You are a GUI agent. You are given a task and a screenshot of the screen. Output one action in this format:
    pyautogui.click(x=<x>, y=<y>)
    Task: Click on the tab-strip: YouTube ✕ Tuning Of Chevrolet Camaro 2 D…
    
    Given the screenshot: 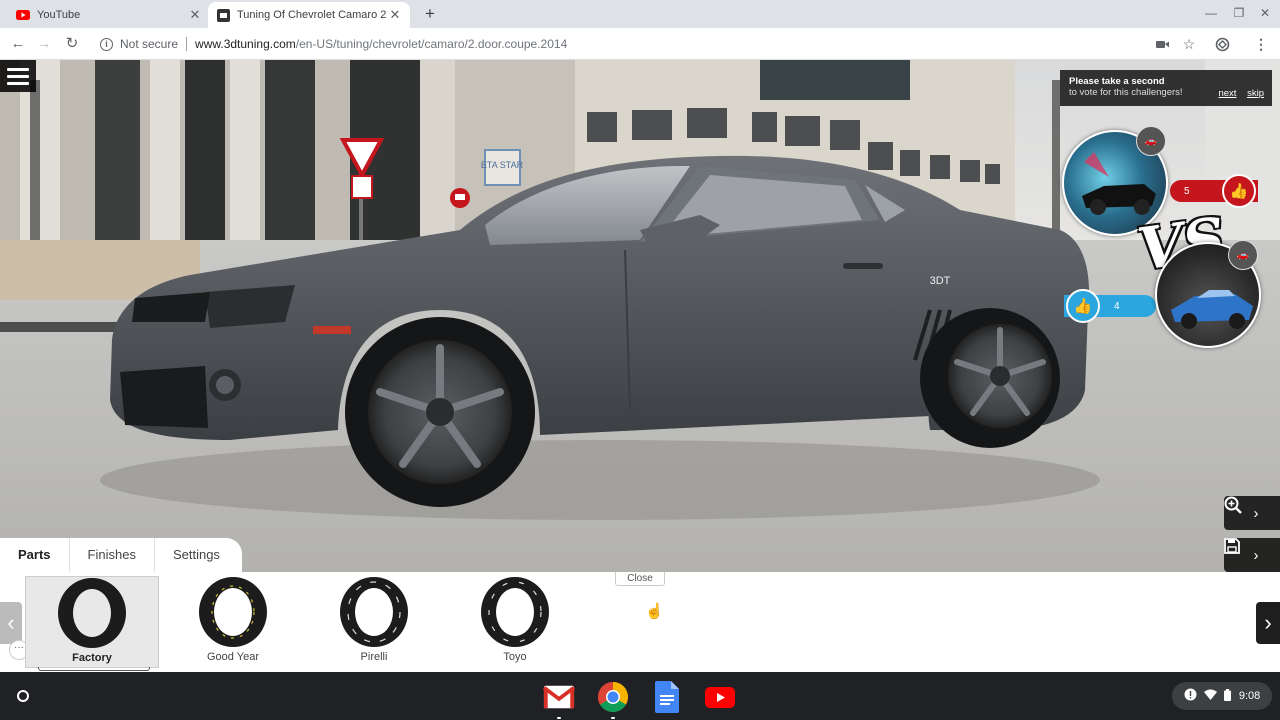 What is the action you would take?
    pyautogui.click(x=640, y=14)
    